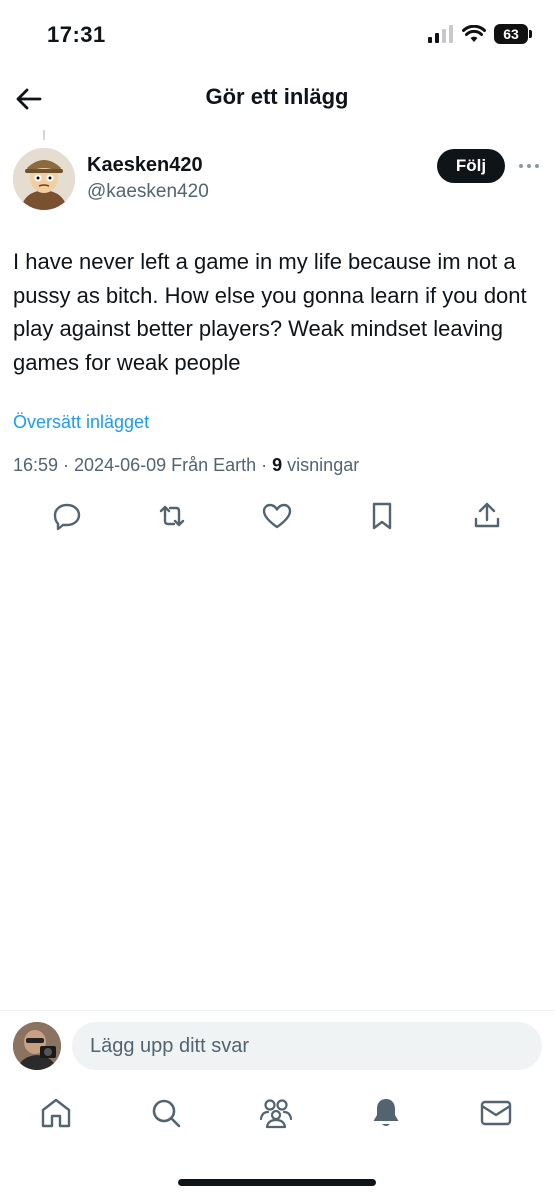  I want to click on bottom-tab-bar, so click(277, 1117).